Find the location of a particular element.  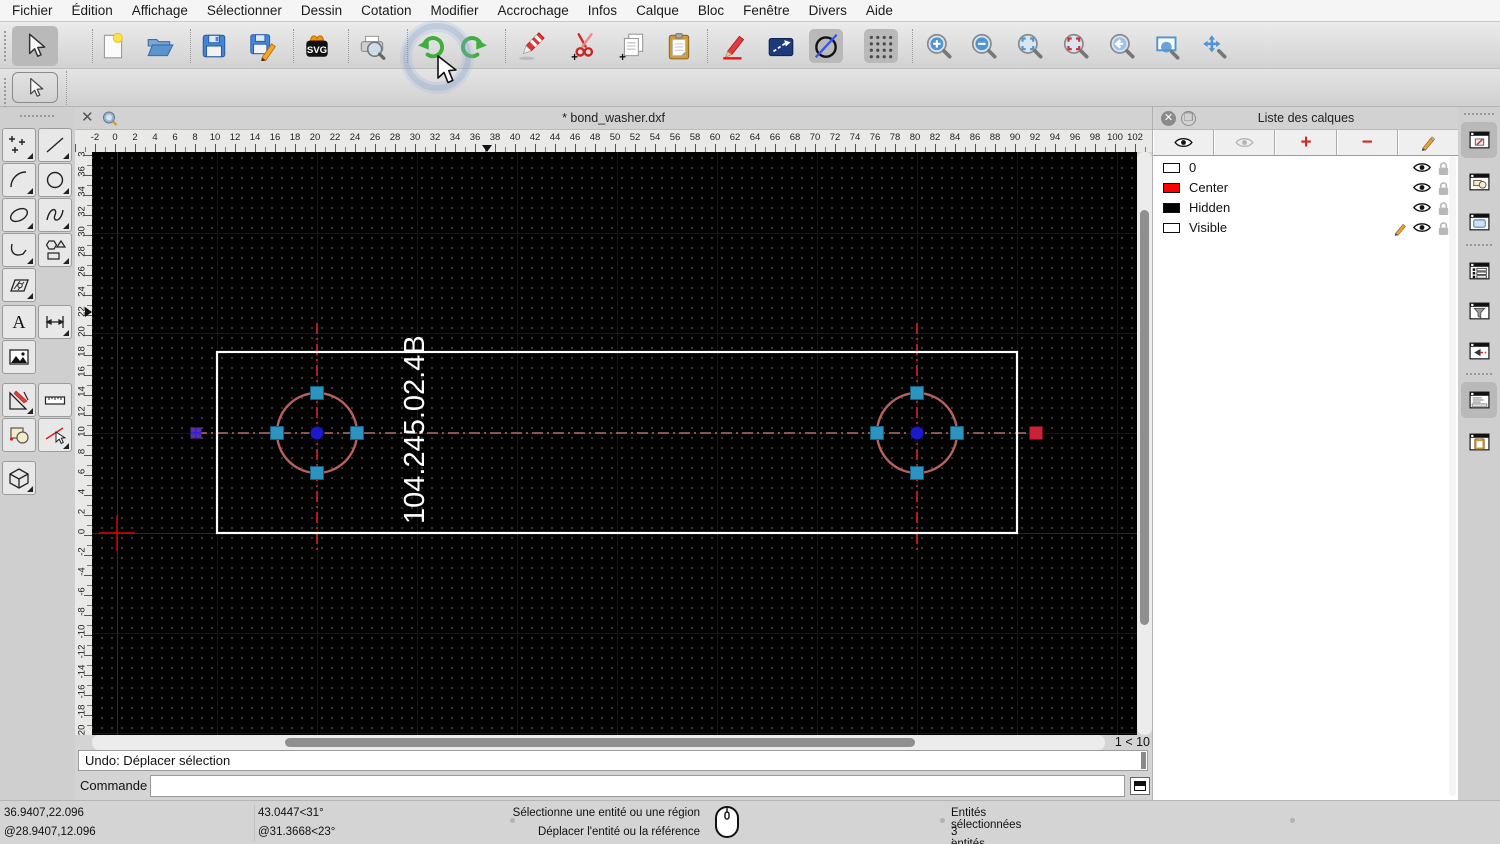

grid-toggle-button is located at coordinates (881, 46).